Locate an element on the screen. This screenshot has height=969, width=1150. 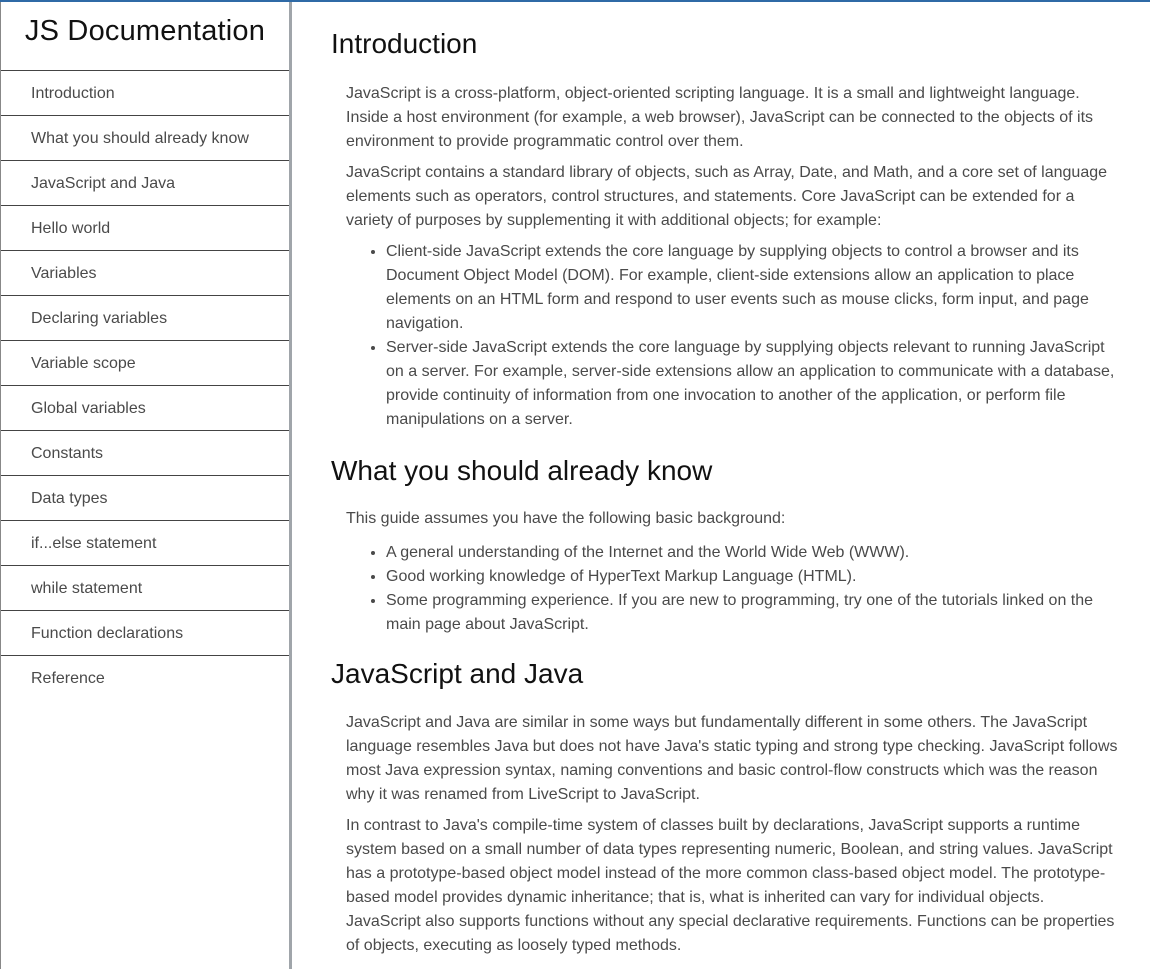
navbar-title: JS Documentation is located at coordinates (145, 31).